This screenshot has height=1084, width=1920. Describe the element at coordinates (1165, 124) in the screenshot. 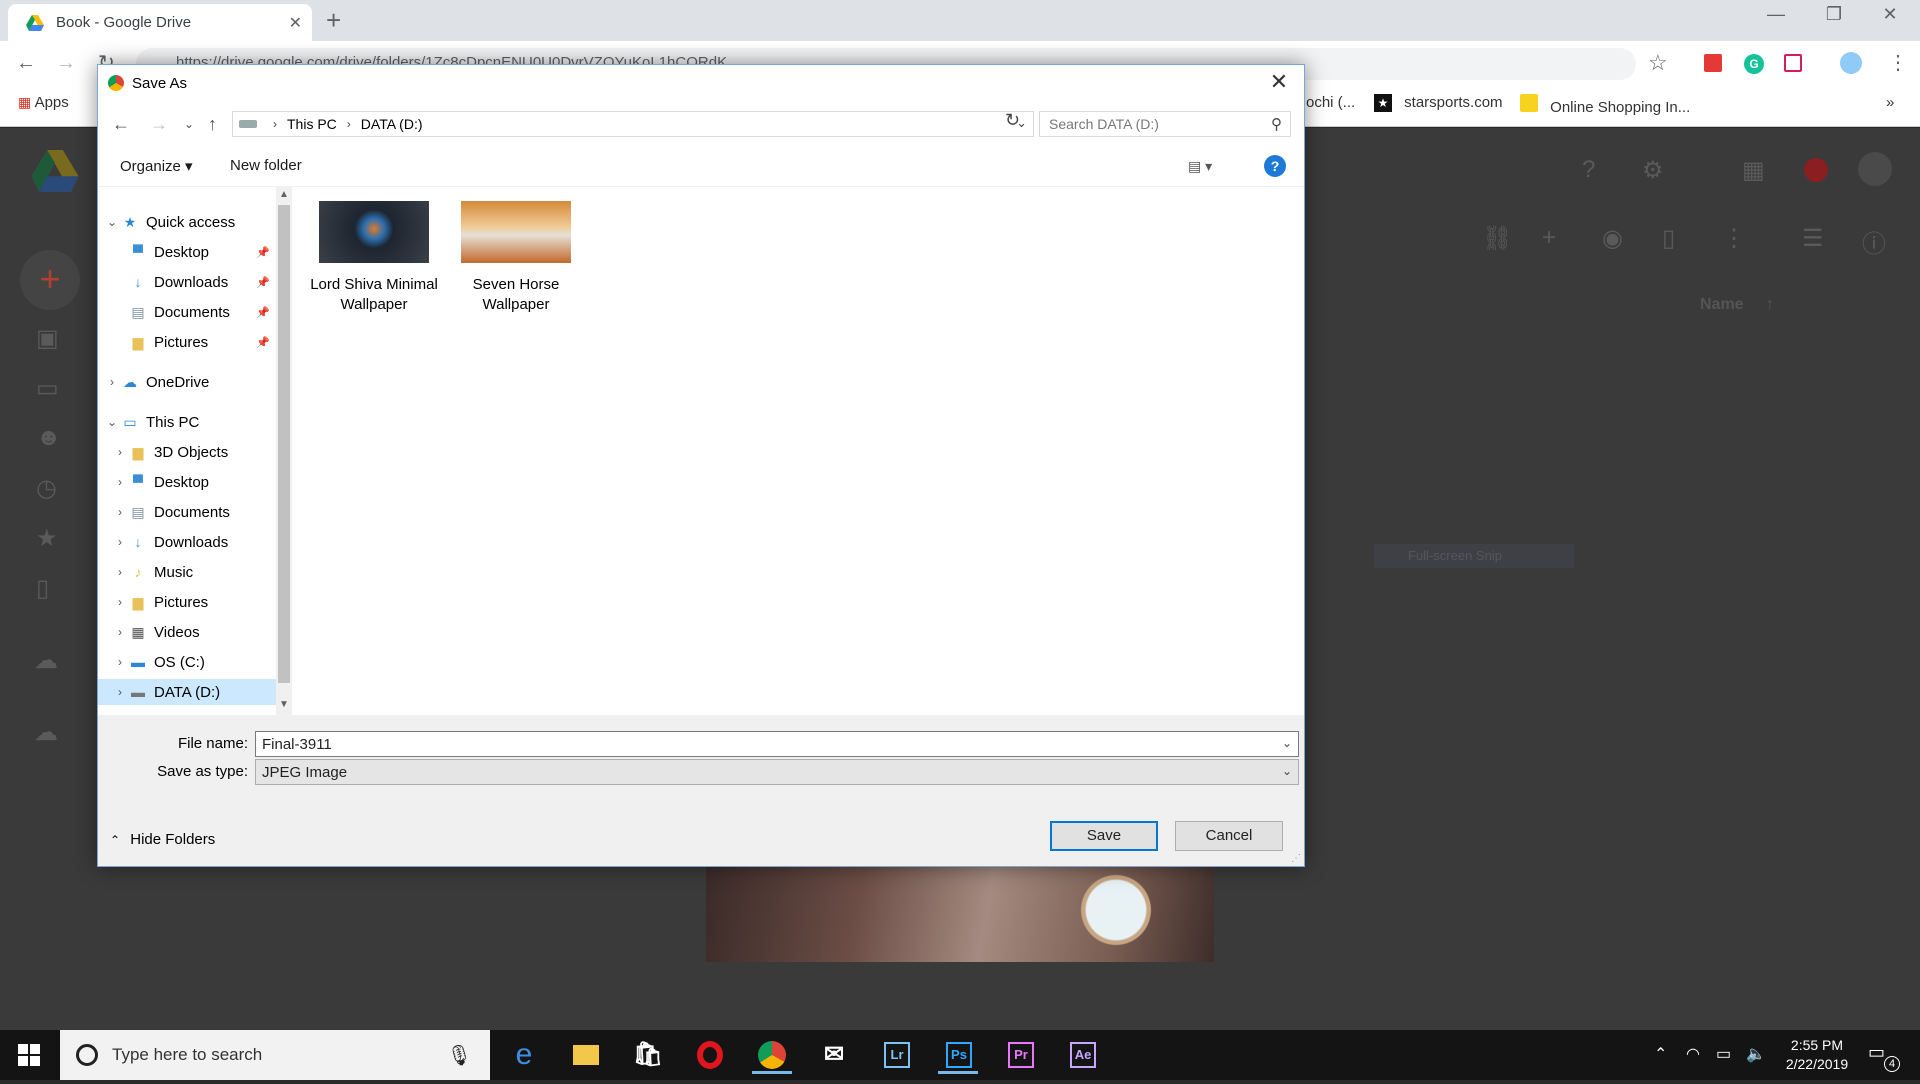

I see `search-input: Search DATA (D:) ⚲` at that location.